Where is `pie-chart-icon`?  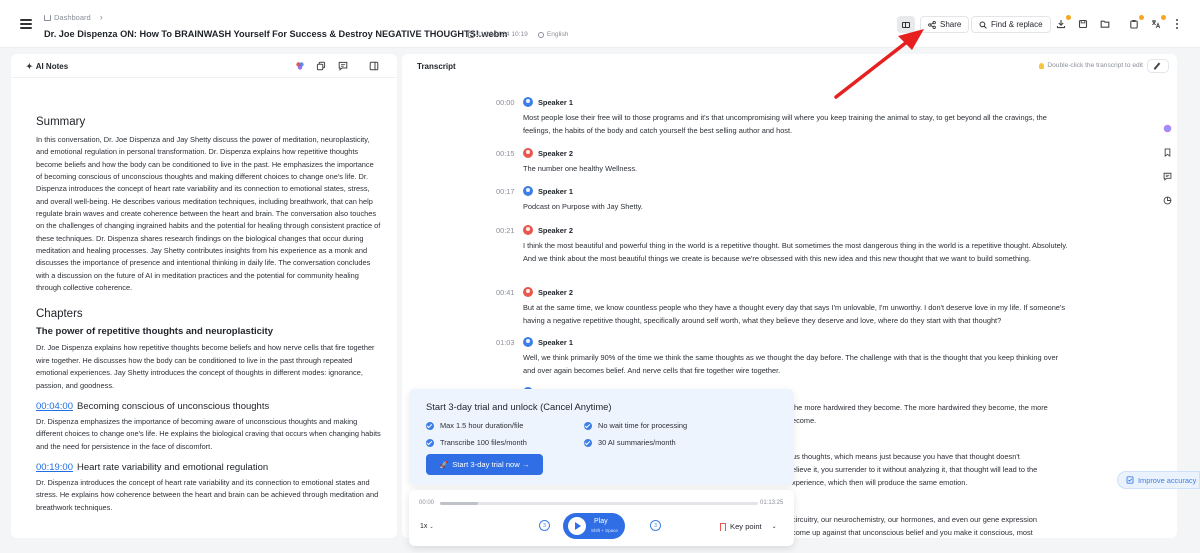 pie-chart-icon is located at coordinates (1167, 200).